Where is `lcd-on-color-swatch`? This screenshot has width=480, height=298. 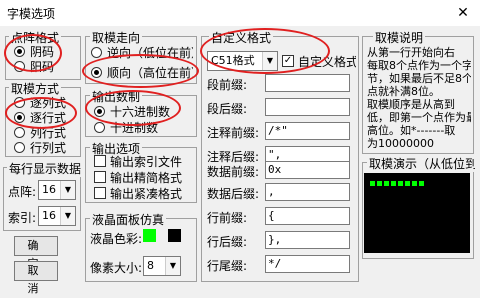
lcd-on-color-swatch is located at coordinates (149, 235).